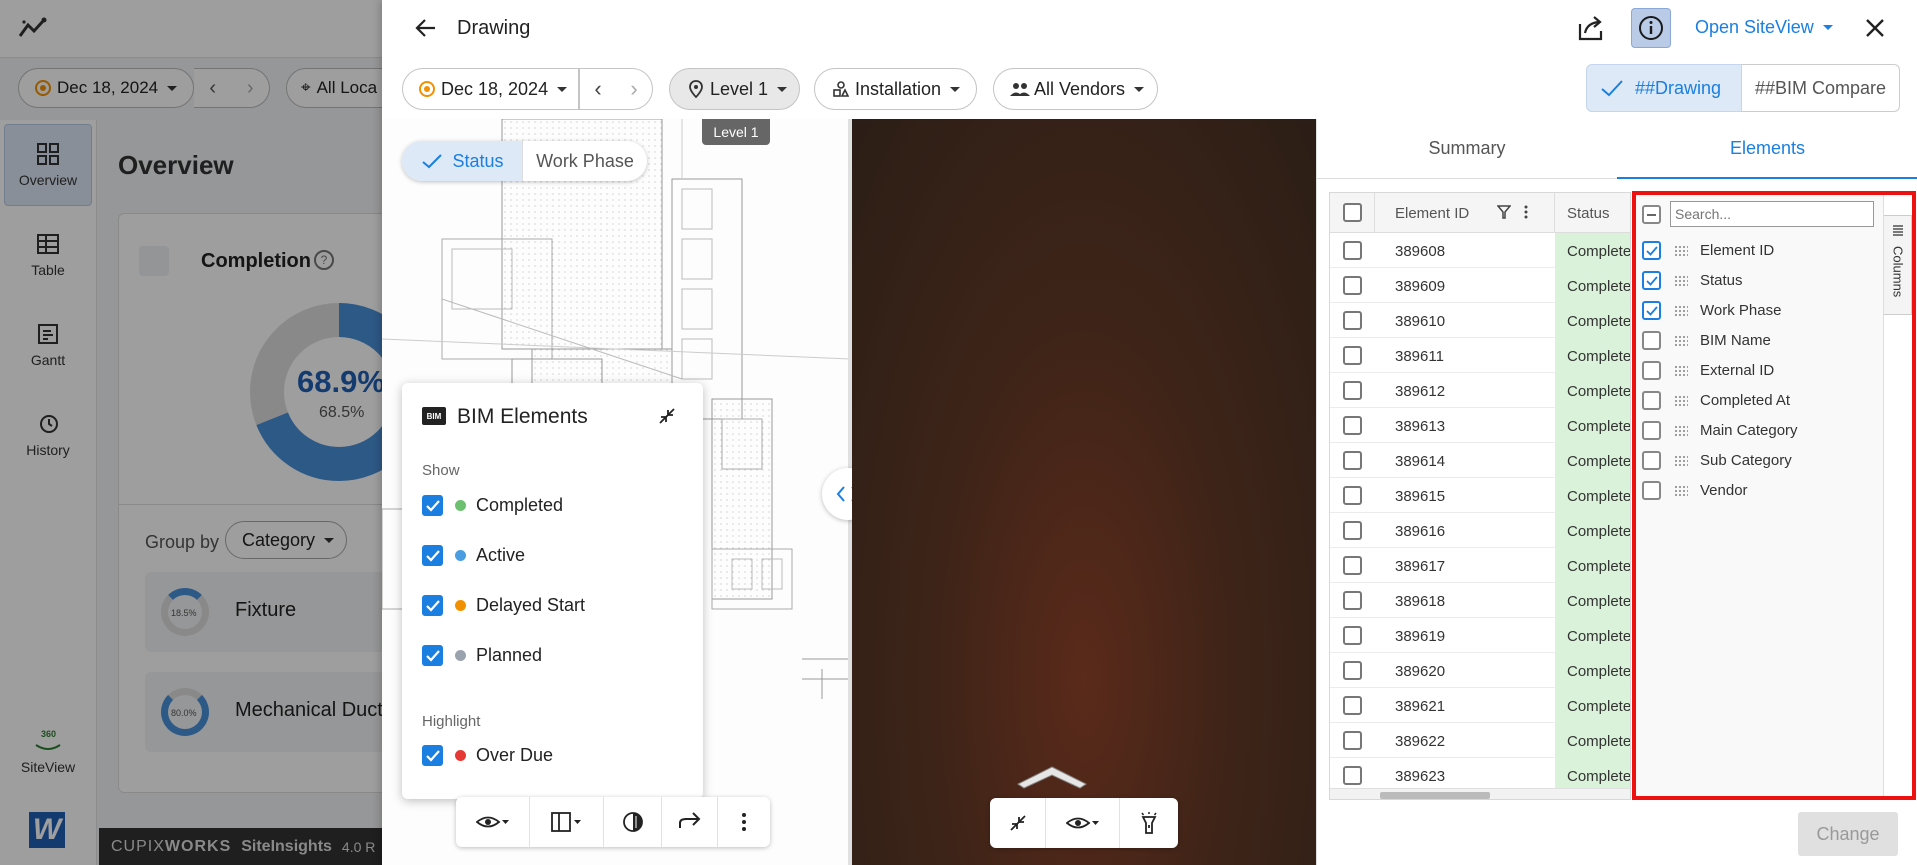 The height and width of the screenshot is (865, 1917). What do you see at coordinates (1480, 320) in the screenshot?
I see `table-row: 389610 Completed` at bounding box center [1480, 320].